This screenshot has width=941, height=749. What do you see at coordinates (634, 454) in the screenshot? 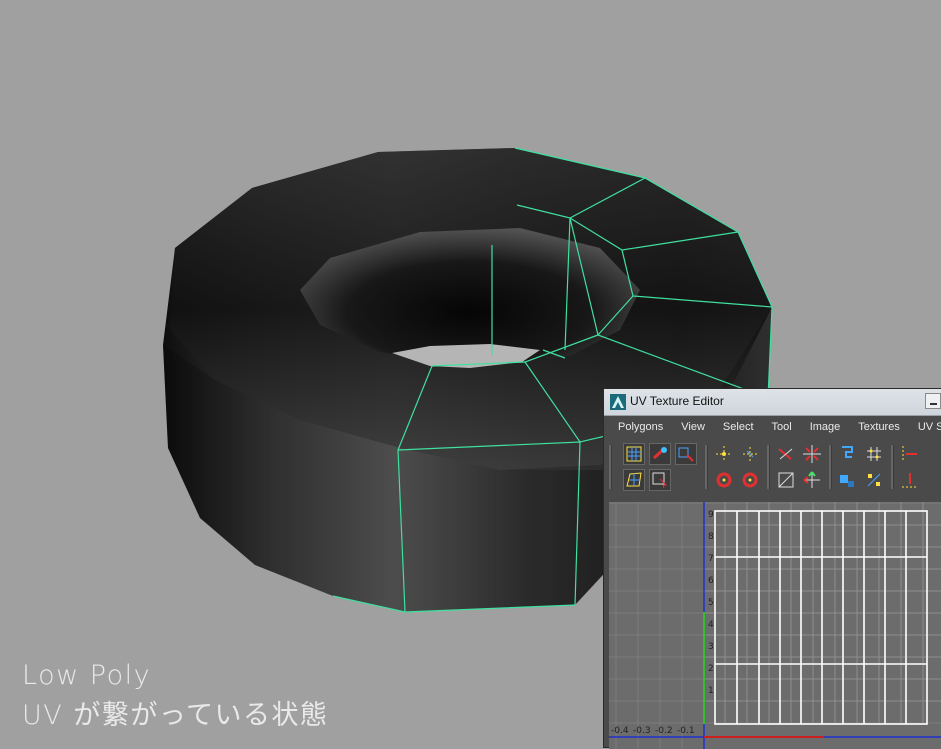
I see `uv-lattice-tool-icon` at bounding box center [634, 454].